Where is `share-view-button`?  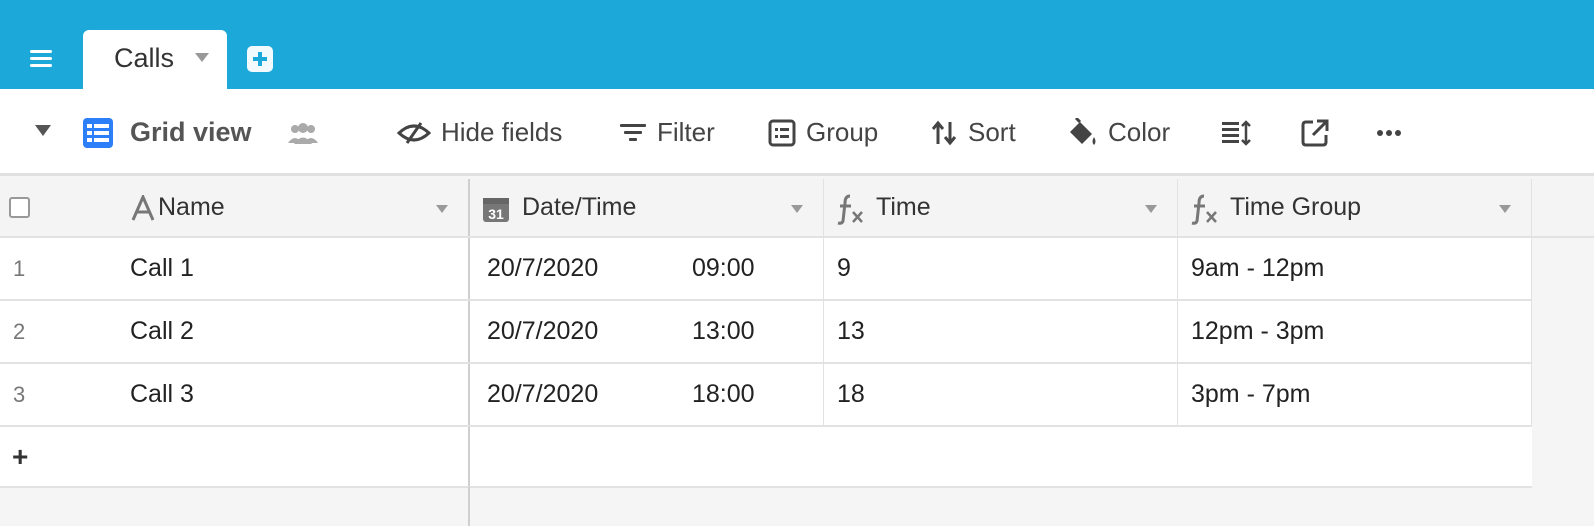 share-view-button is located at coordinates (1315, 132).